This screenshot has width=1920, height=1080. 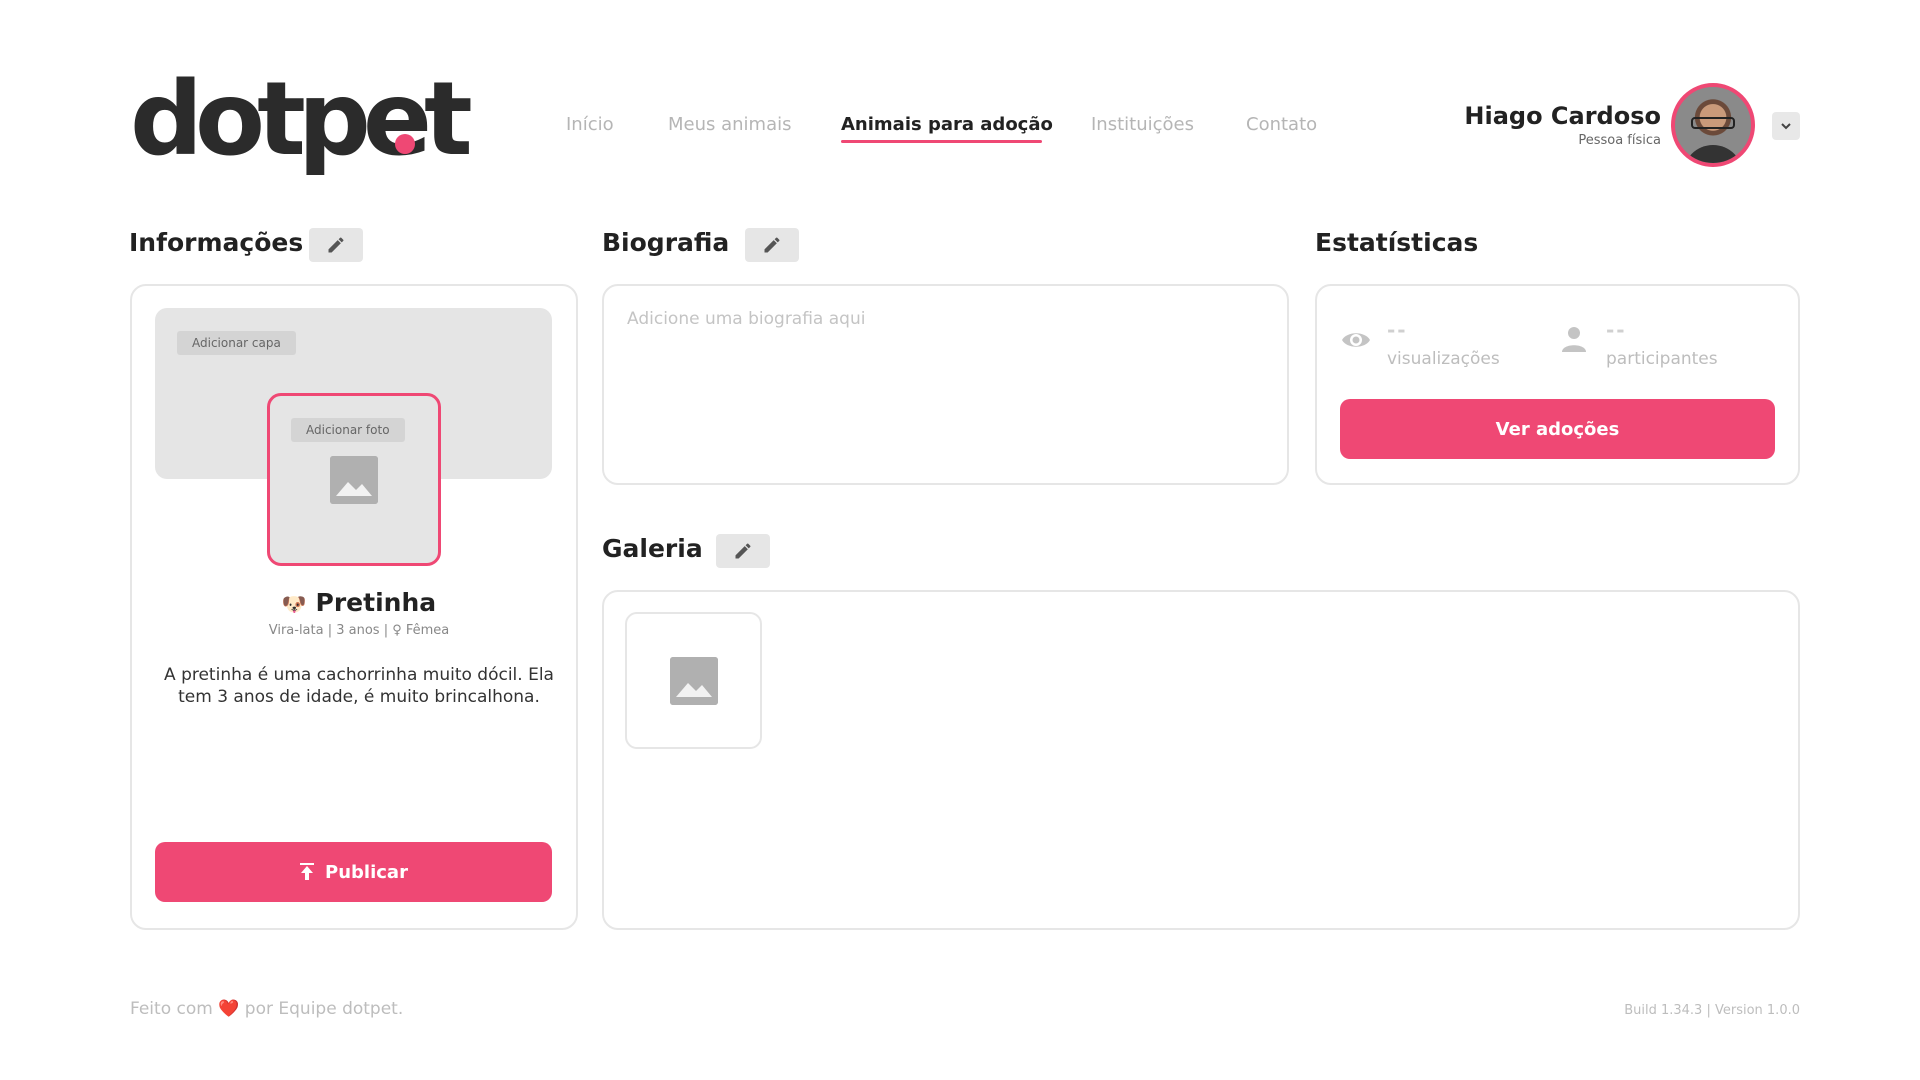 What do you see at coordinates (1619, 140) in the screenshot?
I see `user-role: Pessoa física` at bounding box center [1619, 140].